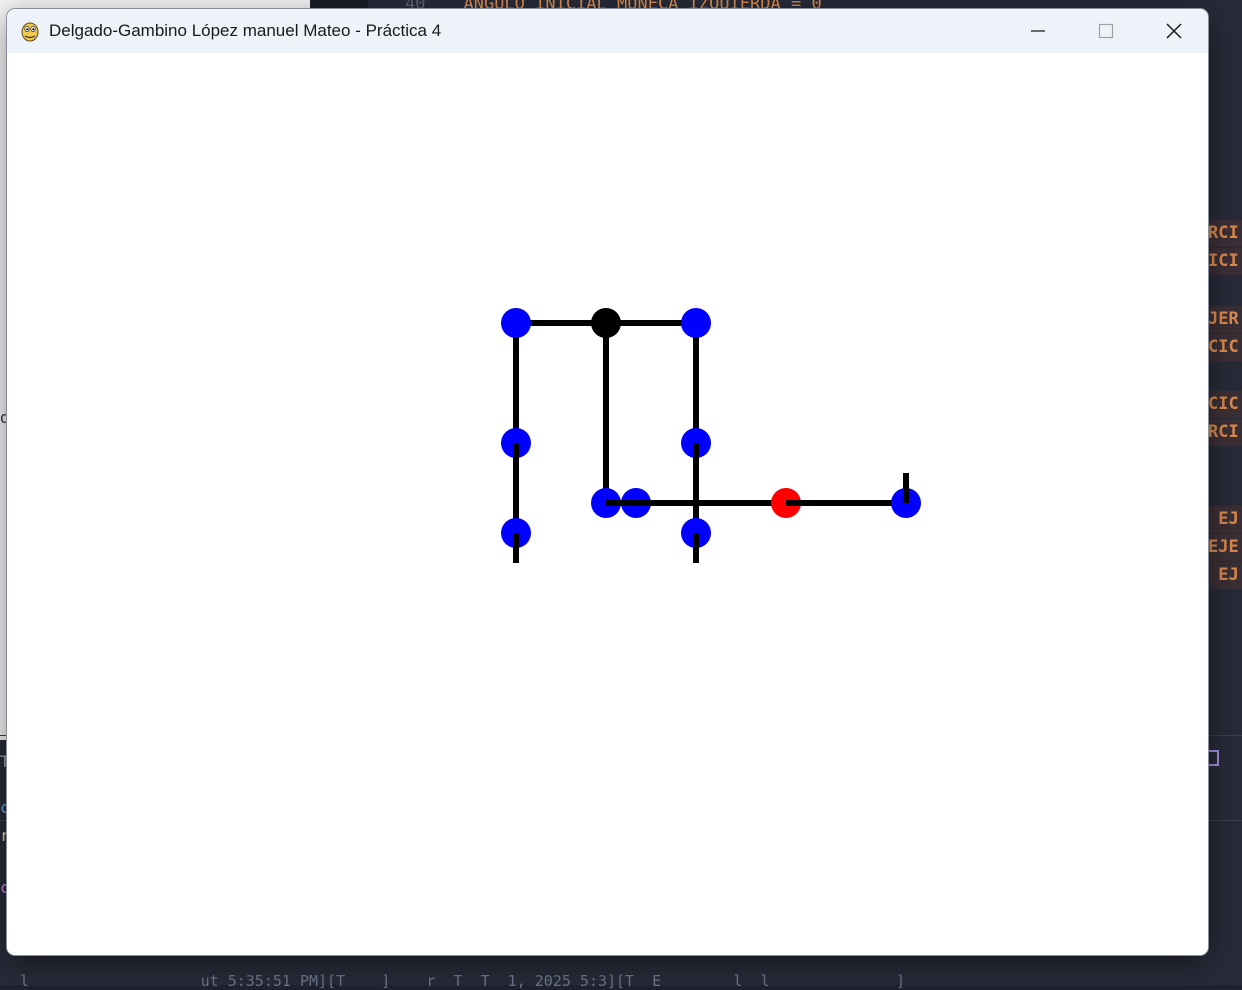 Image resolution: width=1242 pixels, height=990 pixels. I want to click on maximize-button, so click(1106, 31).